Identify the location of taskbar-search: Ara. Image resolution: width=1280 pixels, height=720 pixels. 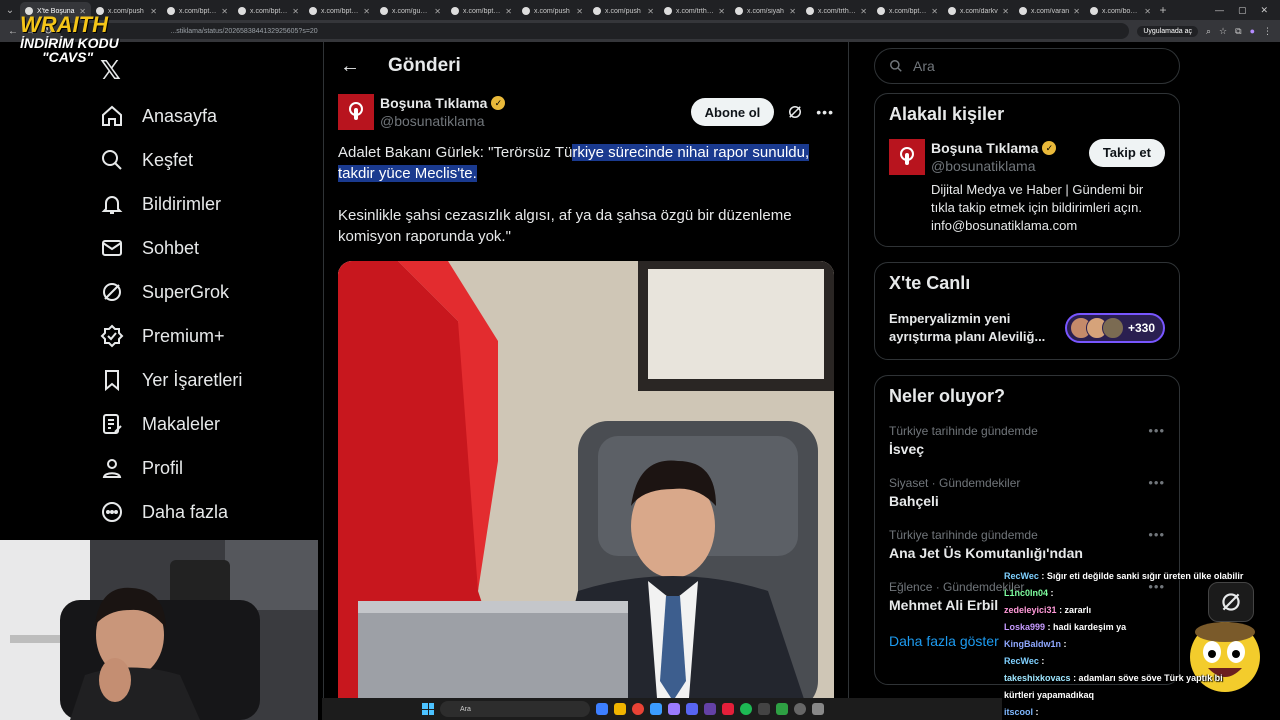
(515, 709).